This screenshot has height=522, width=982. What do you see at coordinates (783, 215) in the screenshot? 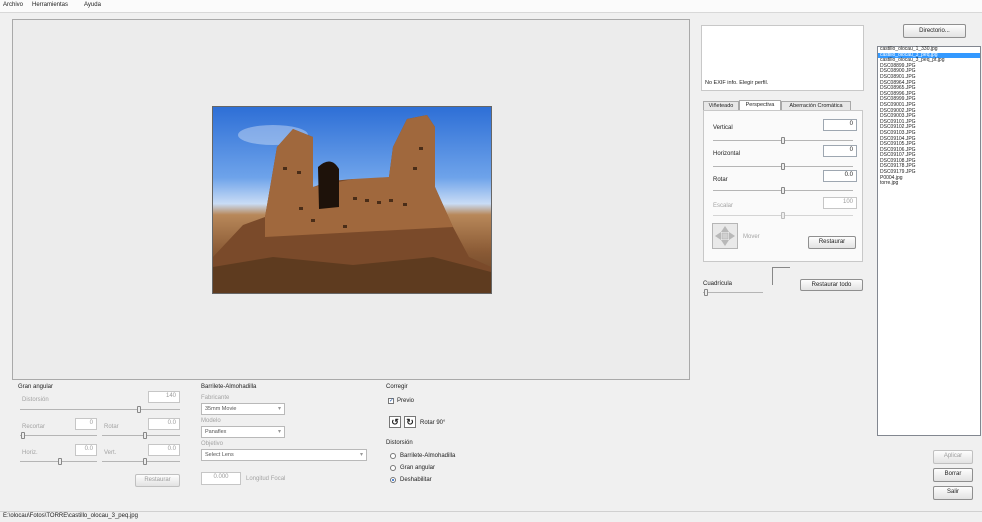
I see `scale-slider-thumb` at bounding box center [783, 215].